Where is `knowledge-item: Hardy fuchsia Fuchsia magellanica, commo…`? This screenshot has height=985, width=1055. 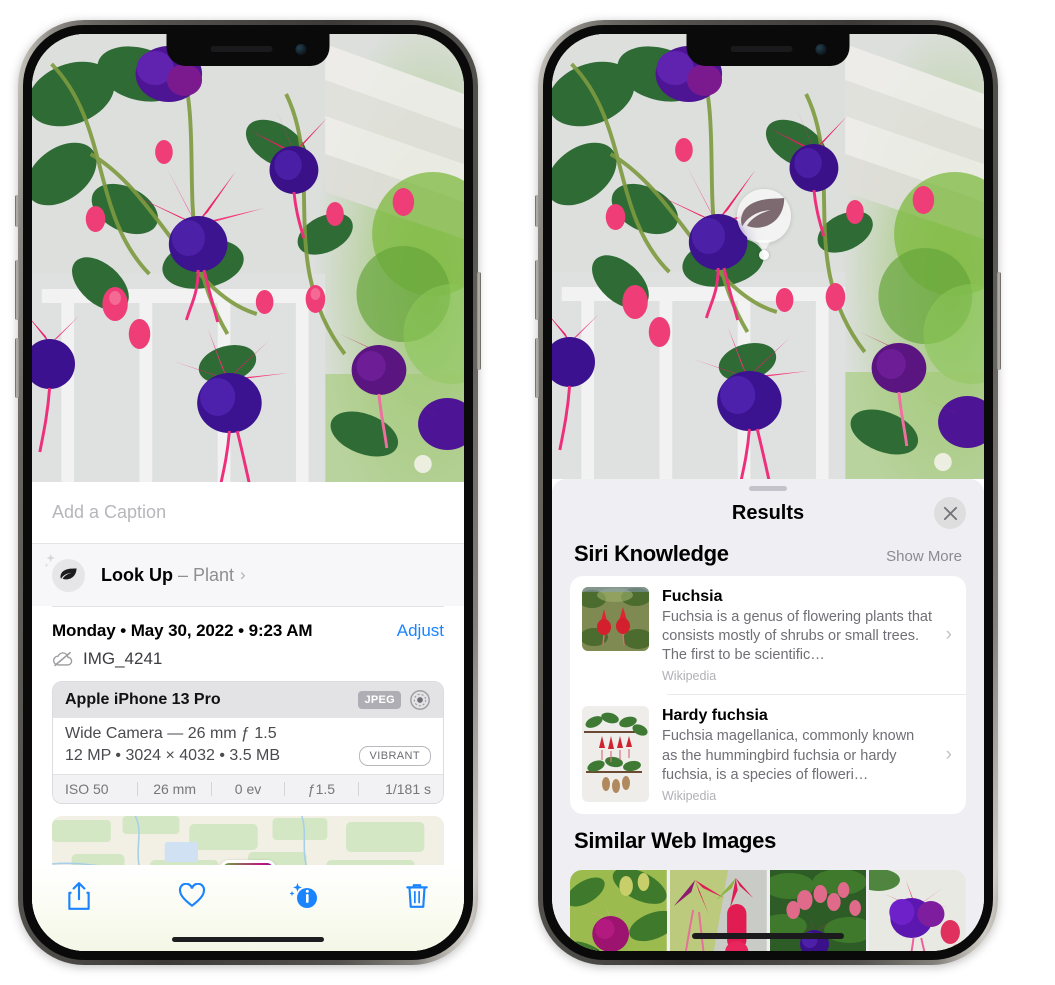 knowledge-item: Hardy fuchsia Fuchsia magellanica, commo… is located at coordinates (768, 754).